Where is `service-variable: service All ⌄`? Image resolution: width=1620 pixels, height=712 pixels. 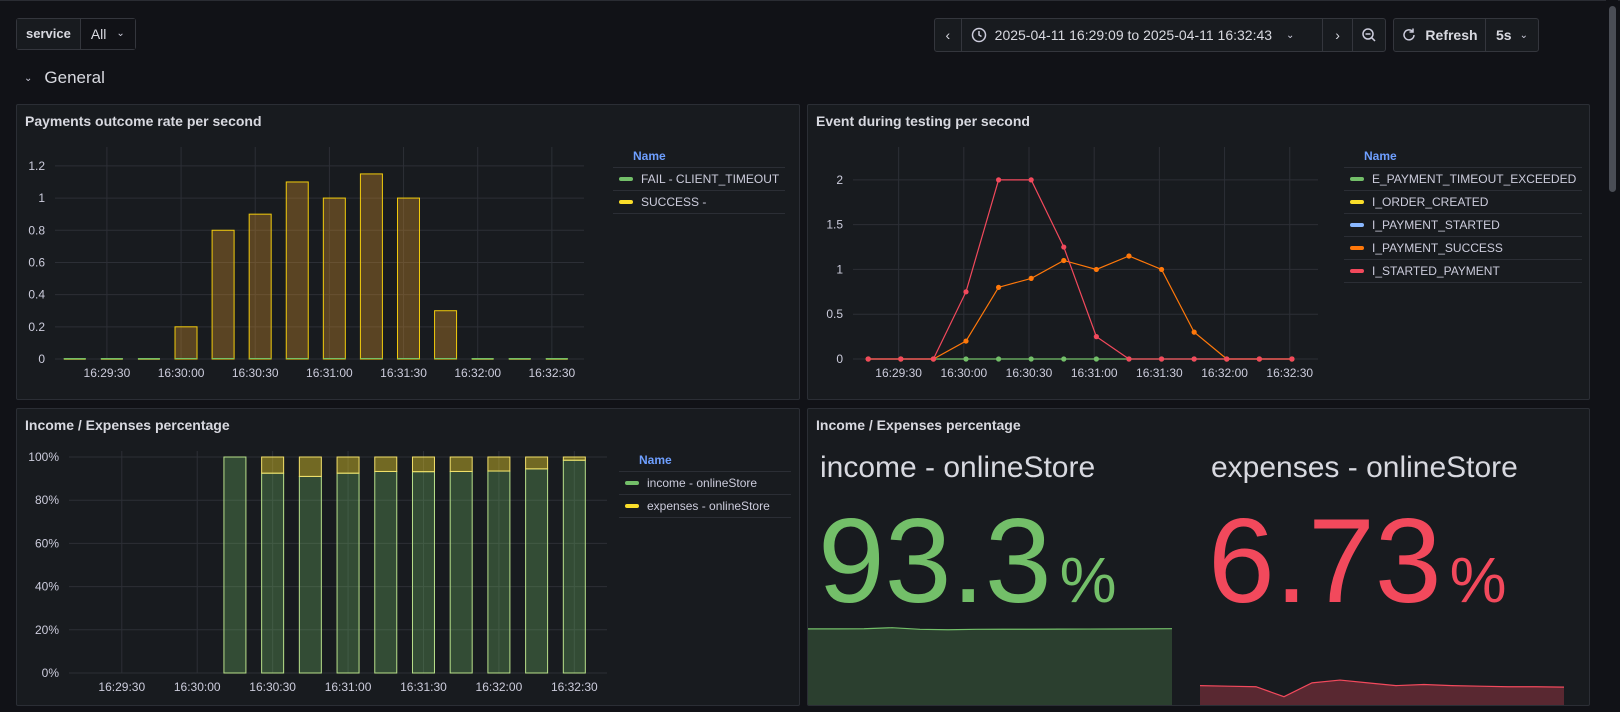
service-variable: service All ⌄ is located at coordinates (76, 34).